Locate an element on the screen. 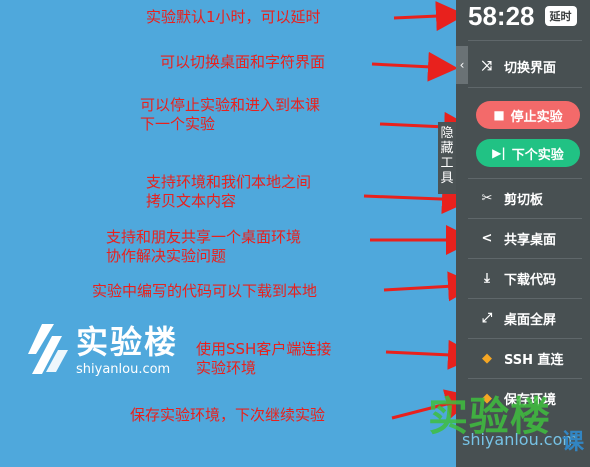  switch-interface-button: ⤨ 切换界面 is located at coordinates (517, 66).